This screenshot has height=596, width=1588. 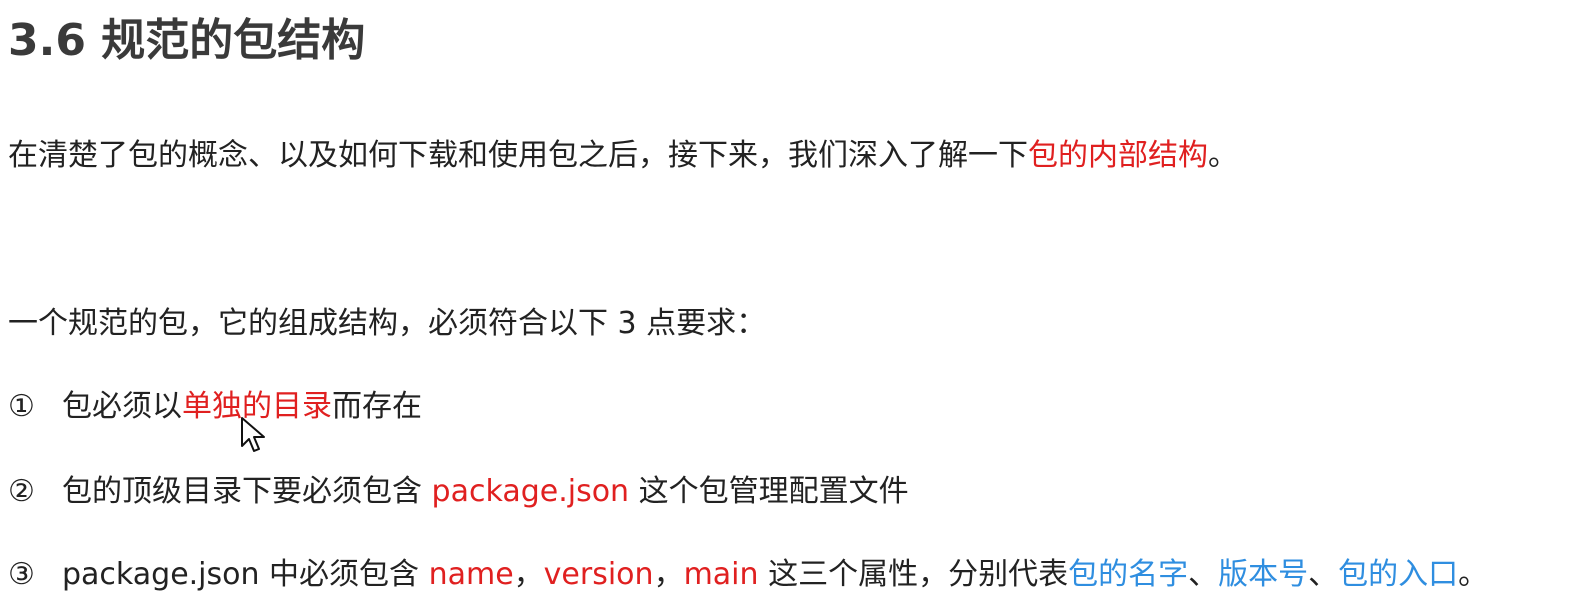 I want to click on item-highlight-main: main, so click(x=721, y=574).